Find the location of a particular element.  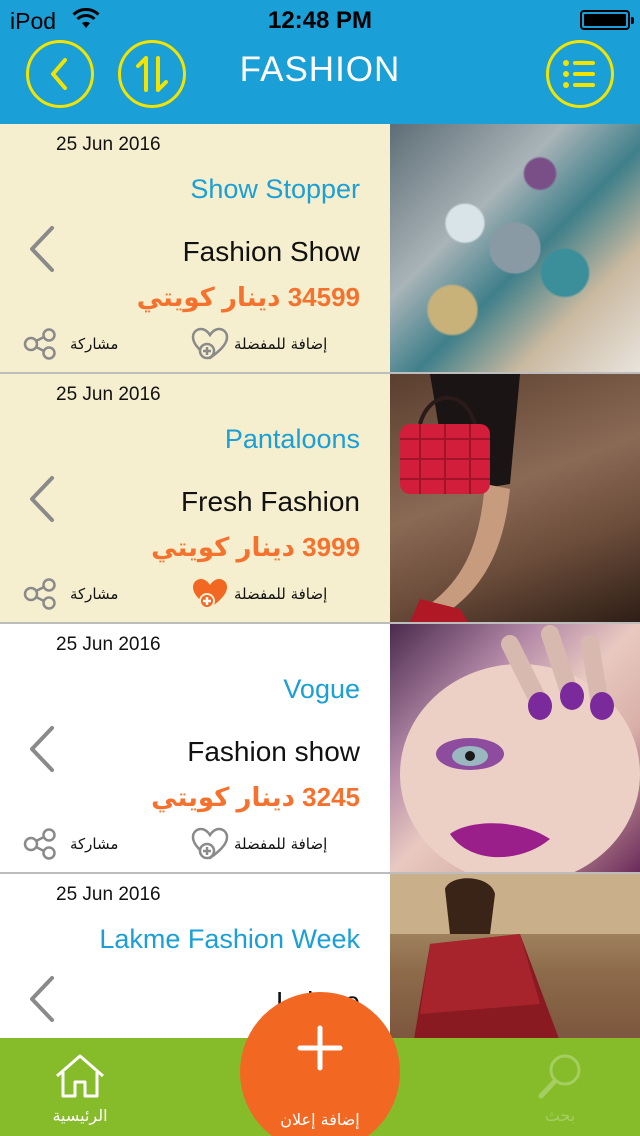

plus-icon is located at coordinates (320, 1048).